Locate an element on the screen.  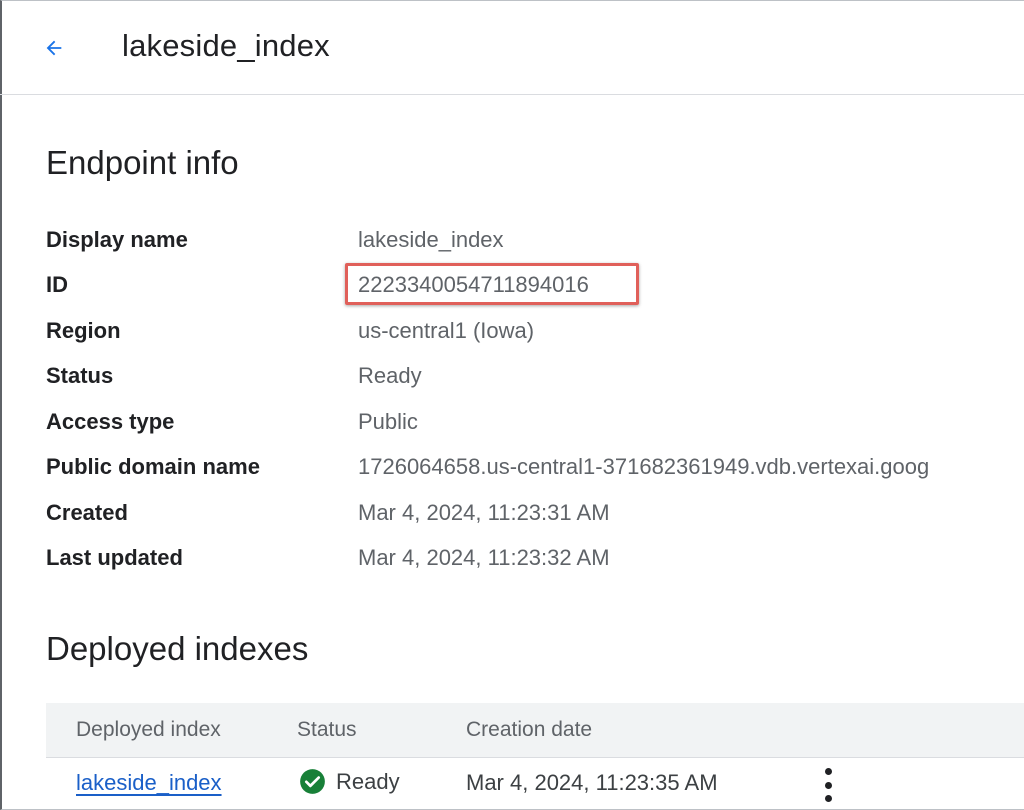
status-cell: Ready is located at coordinates (349, 781).